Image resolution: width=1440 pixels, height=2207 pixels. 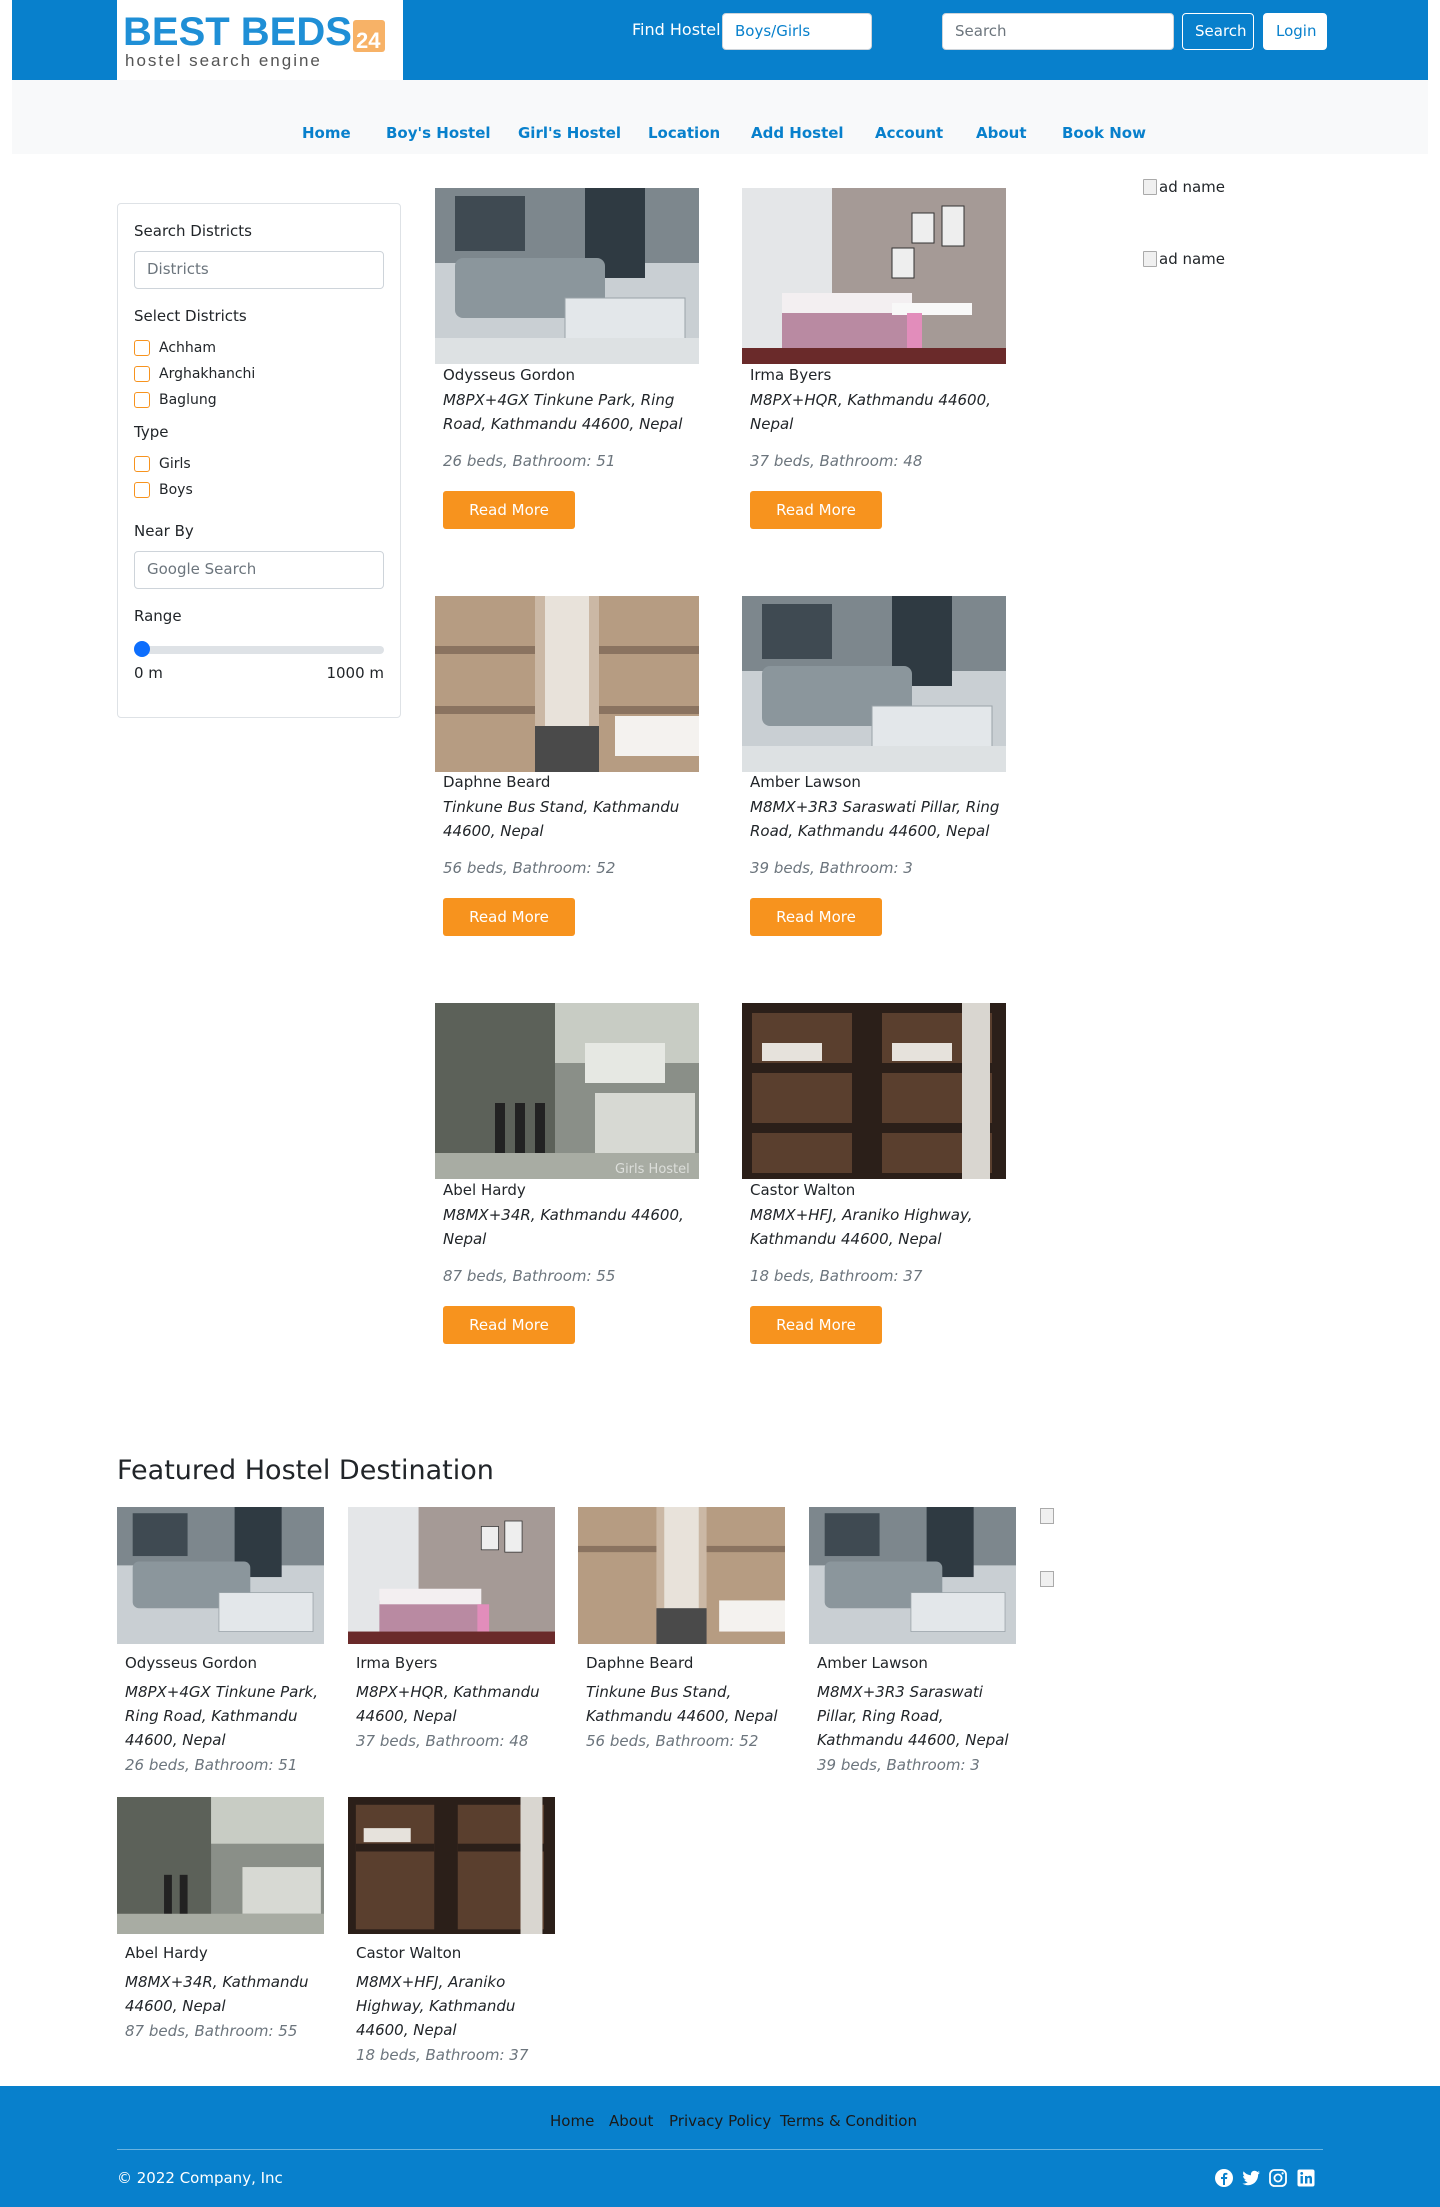 What do you see at coordinates (676, 29) in the screenshot?
I see `find-hostel-label: Find Hostel` at bounding box center [676, 29].